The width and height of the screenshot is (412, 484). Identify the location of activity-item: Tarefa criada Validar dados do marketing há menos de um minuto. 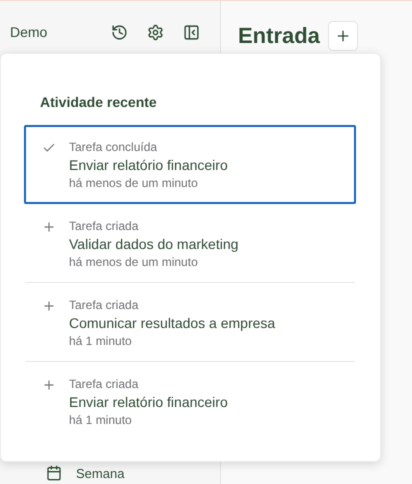
(190, 243).